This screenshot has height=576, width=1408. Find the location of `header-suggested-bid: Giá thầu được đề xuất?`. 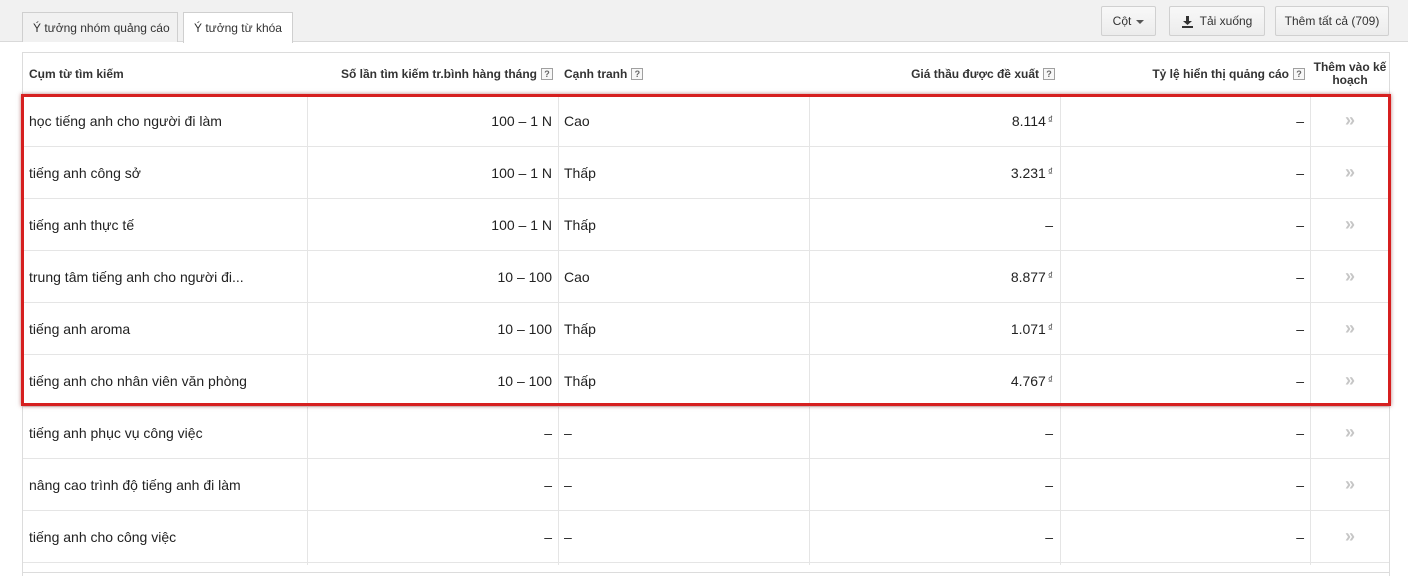

header-suggested-bid: Giá thầu được đề xuất? is located at coordinates (934, 73).